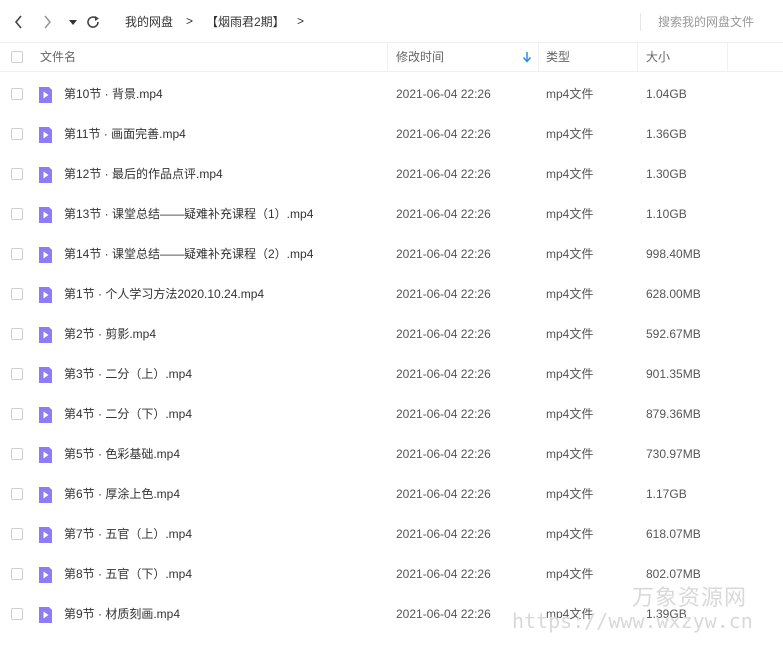  I want to click on file-size: 998.40MB, so click(673, 254).